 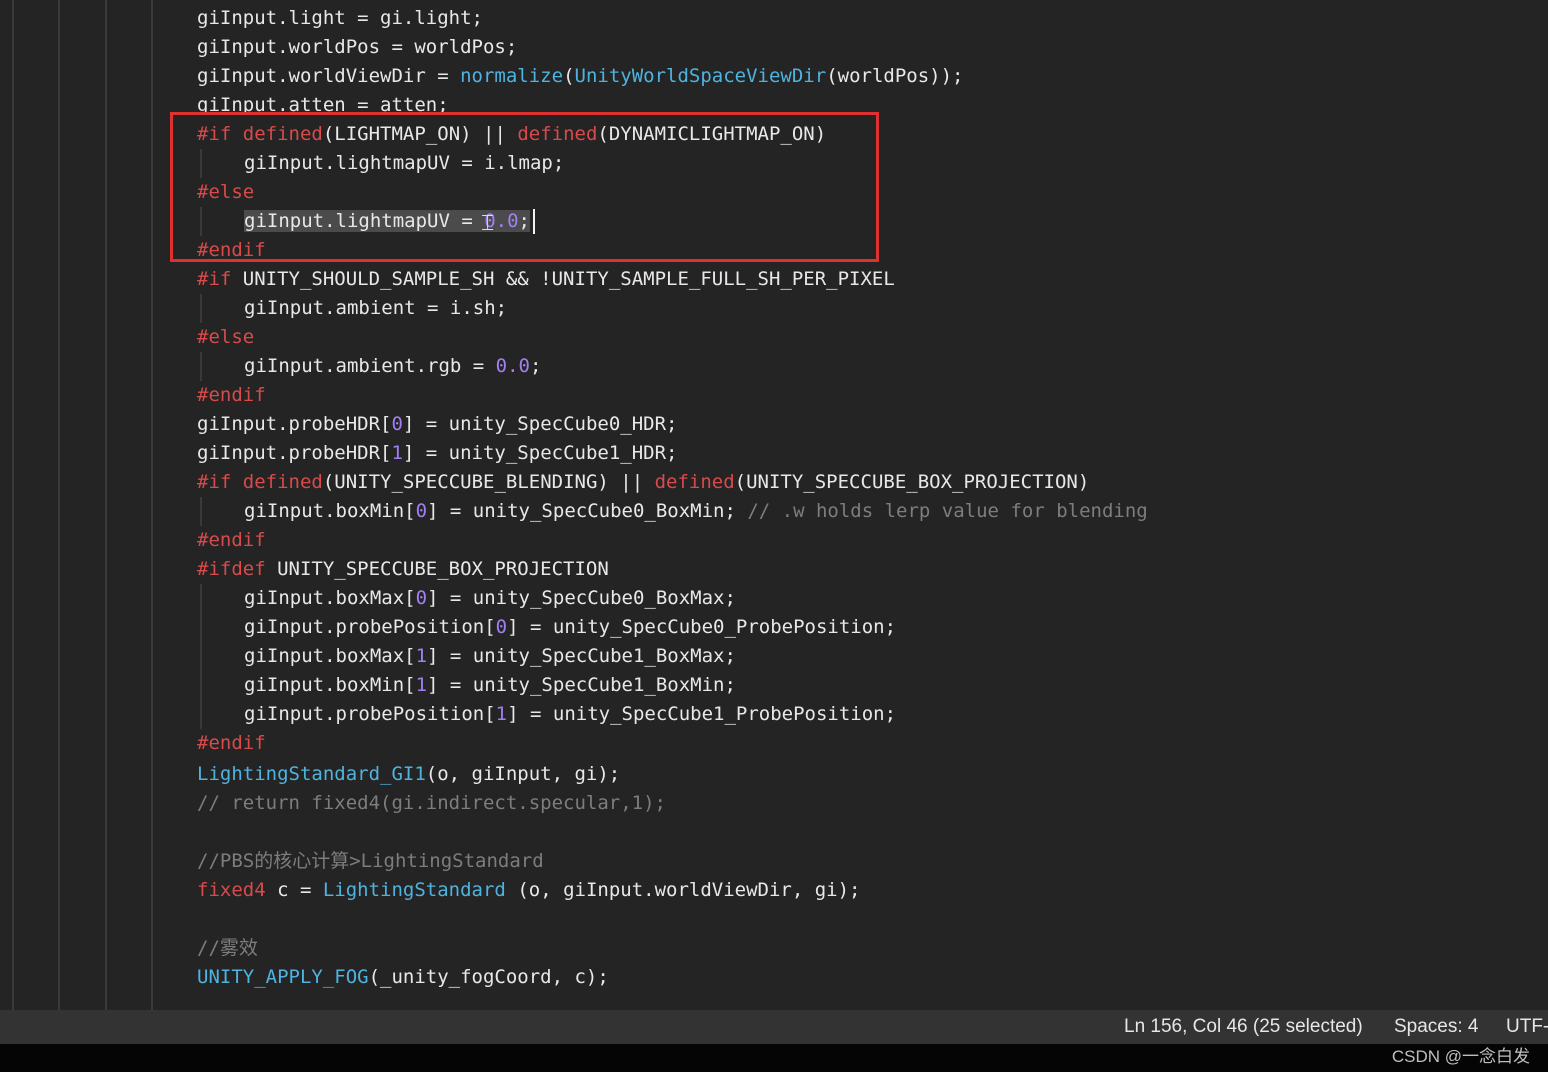 What do you see at coordinates (774, 1058) in the screenshot?
I see `bottom-strip` at bounding box center [774, 1058].